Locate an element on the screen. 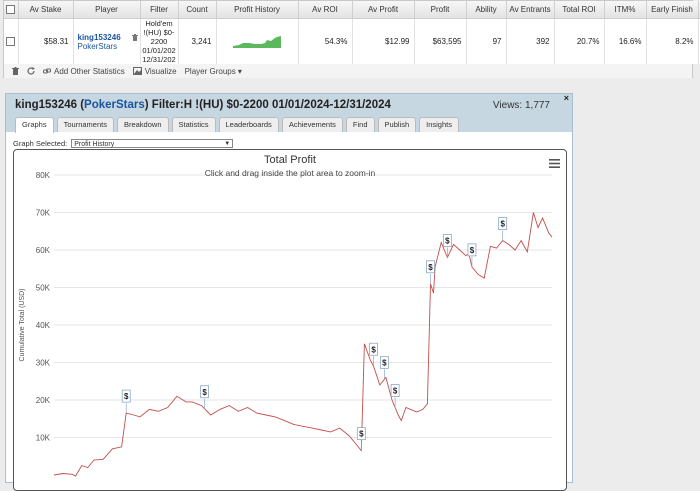 The width and height of the screenshot is (700, 491). tab-breakdown: Breakdown is located at coordinates (142, 124).